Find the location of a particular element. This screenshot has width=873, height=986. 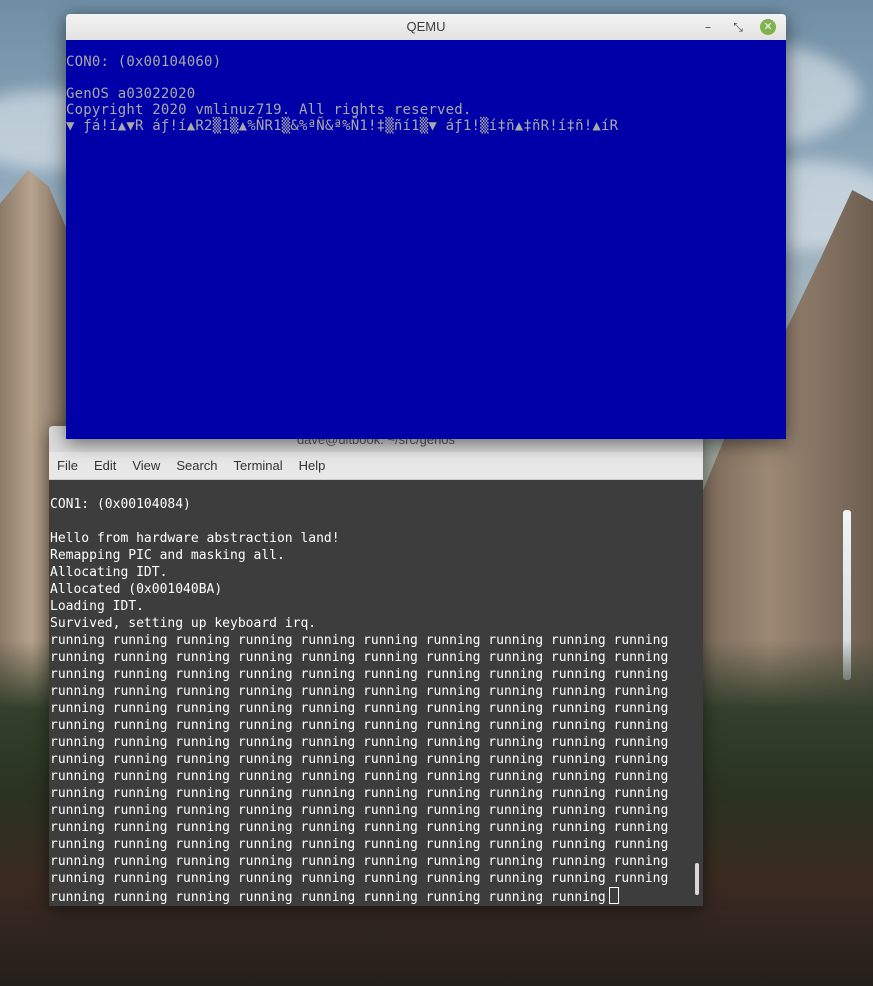

terminal-line: Loading IDT. is located at coordinates (97, 606).